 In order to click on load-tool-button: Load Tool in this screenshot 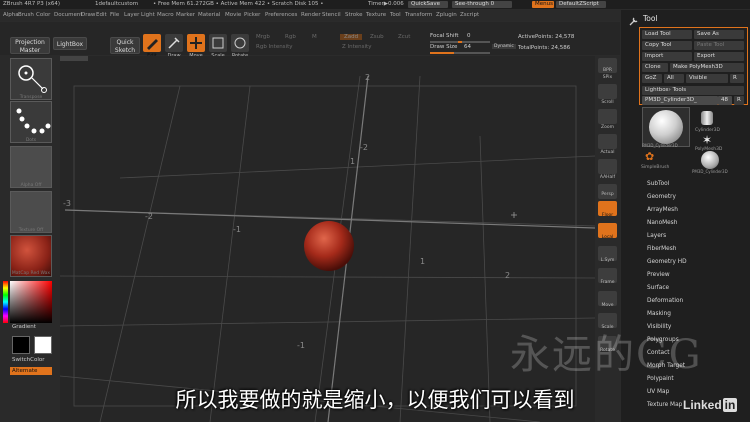, I will do `click(667, 34)`.